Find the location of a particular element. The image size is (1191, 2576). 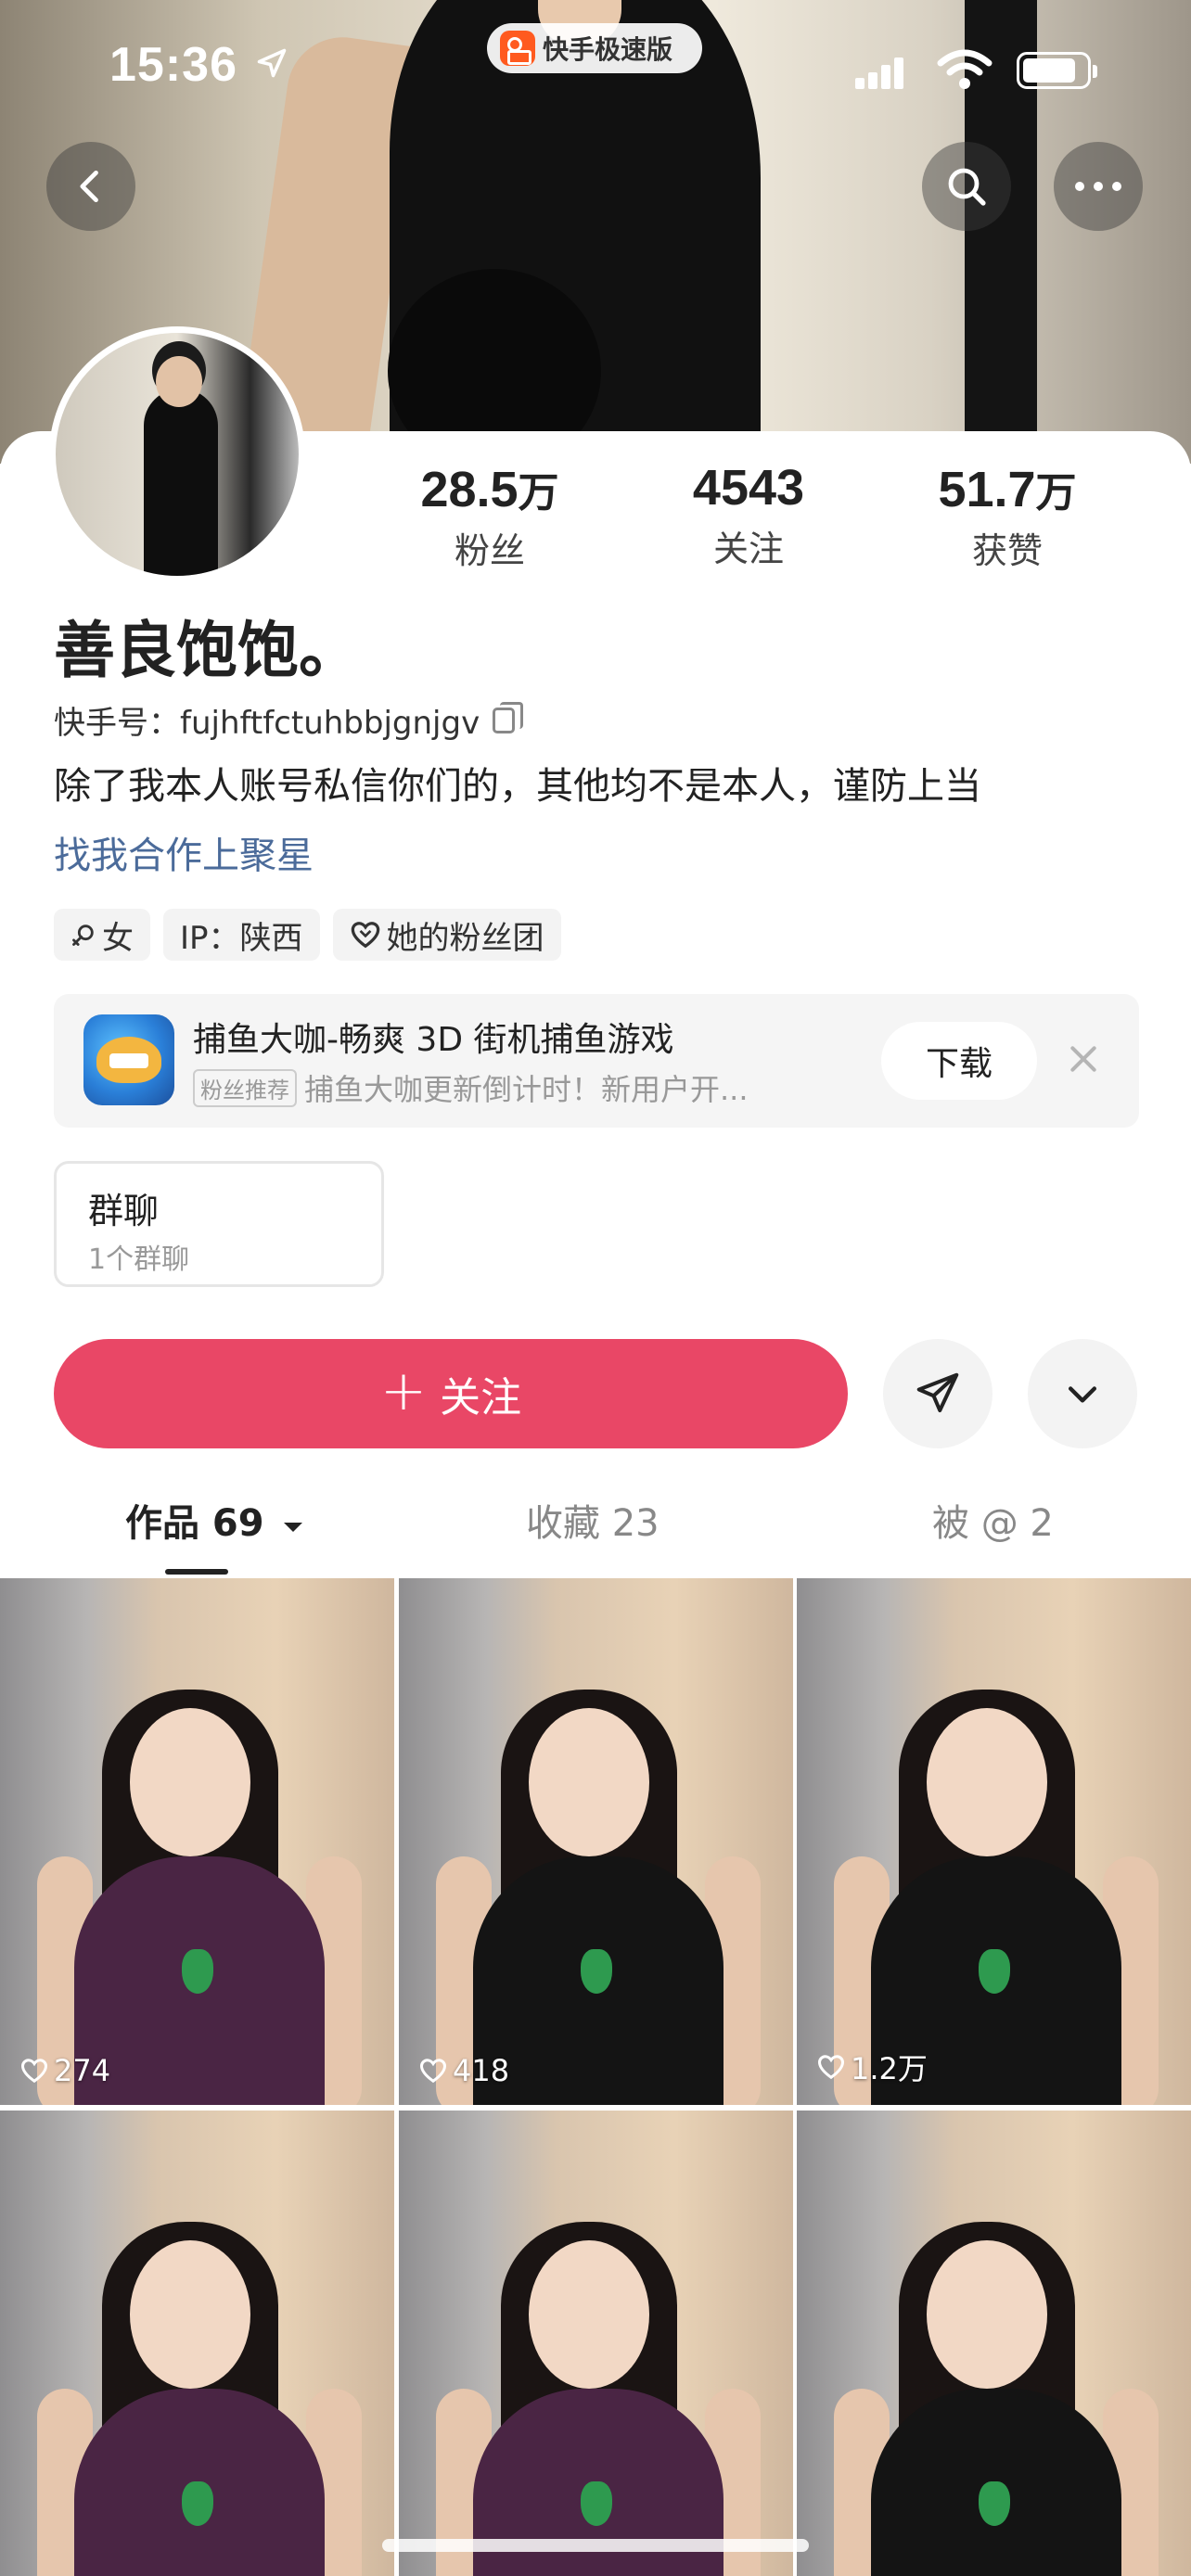

tab-works: 作品 69 is located at coordinates (215, 1520).